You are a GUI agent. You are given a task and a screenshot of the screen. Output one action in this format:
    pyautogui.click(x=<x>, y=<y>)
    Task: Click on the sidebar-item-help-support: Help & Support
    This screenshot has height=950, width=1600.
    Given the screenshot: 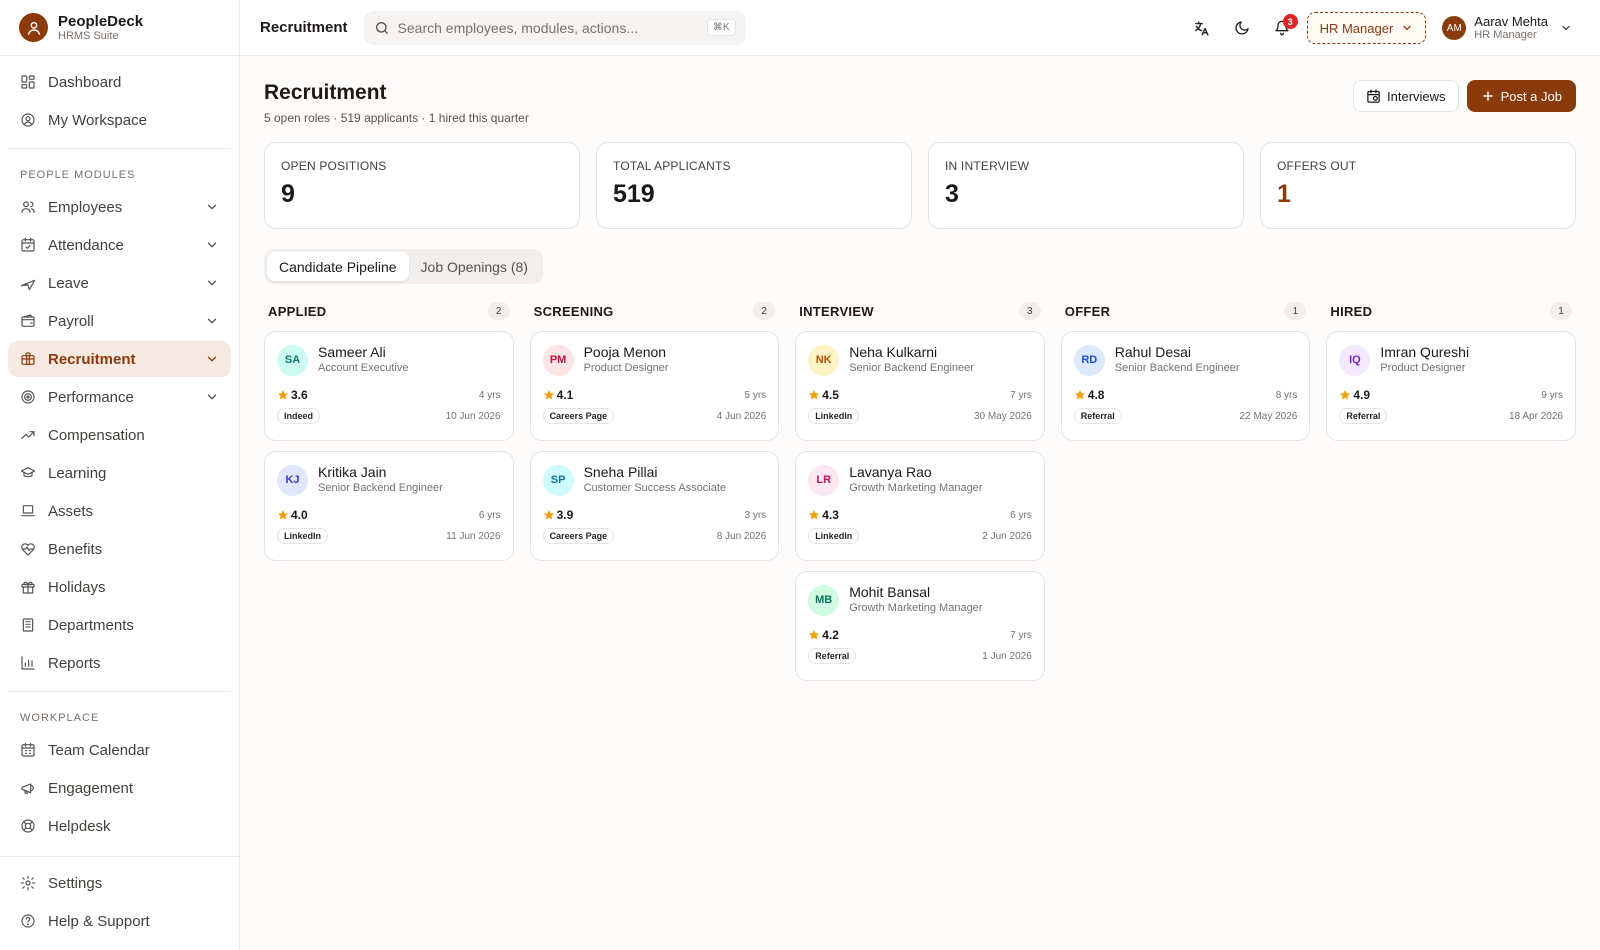 What is the action you would take?
    pyautogui.click(x=119, y=921)
    